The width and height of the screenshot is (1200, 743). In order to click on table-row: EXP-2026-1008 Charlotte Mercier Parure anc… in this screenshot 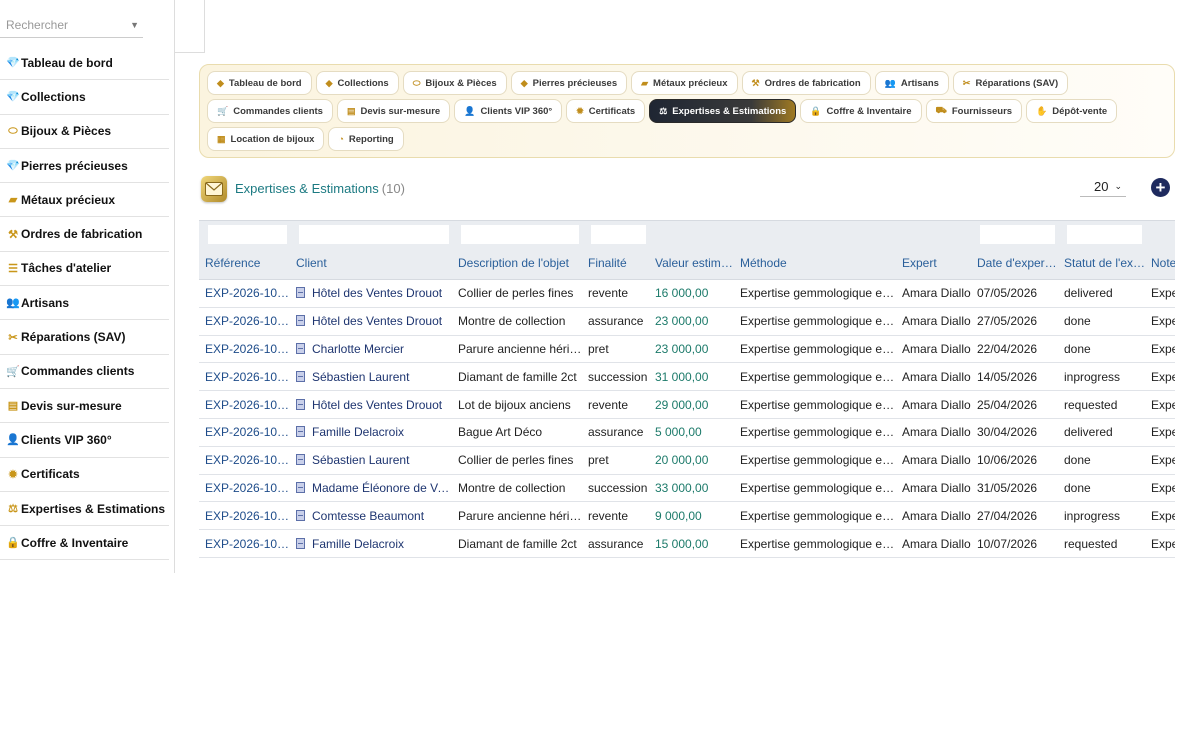, I will do `click(687, 349)`.